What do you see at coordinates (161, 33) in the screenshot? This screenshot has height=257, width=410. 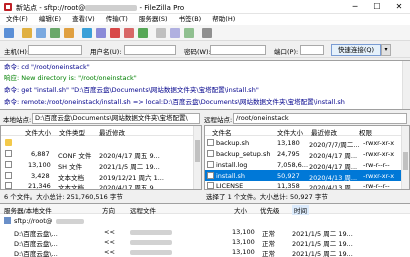 I see `filter-icon` at bounding box center [161, 33].